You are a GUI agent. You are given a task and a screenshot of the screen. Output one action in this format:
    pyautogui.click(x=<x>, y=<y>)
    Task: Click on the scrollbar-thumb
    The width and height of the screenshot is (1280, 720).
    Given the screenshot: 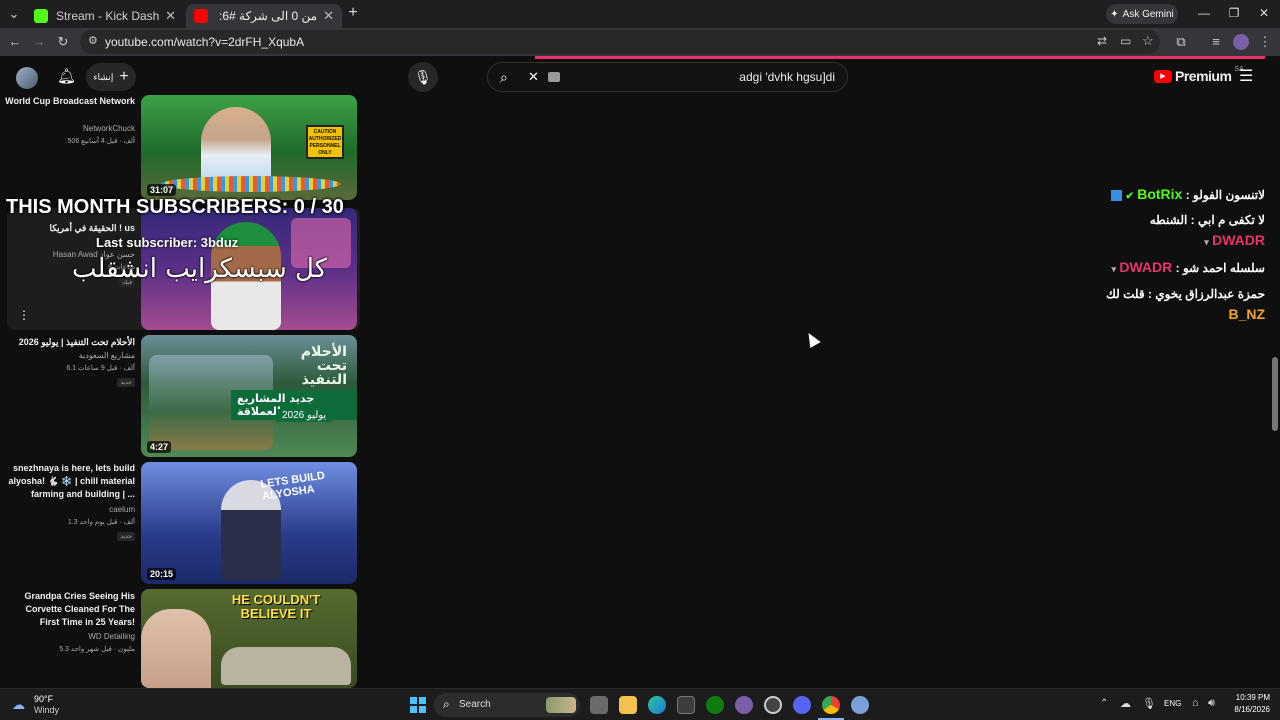 What is the action you would take?
    pyautogui.click(x=1275, y=394)
    